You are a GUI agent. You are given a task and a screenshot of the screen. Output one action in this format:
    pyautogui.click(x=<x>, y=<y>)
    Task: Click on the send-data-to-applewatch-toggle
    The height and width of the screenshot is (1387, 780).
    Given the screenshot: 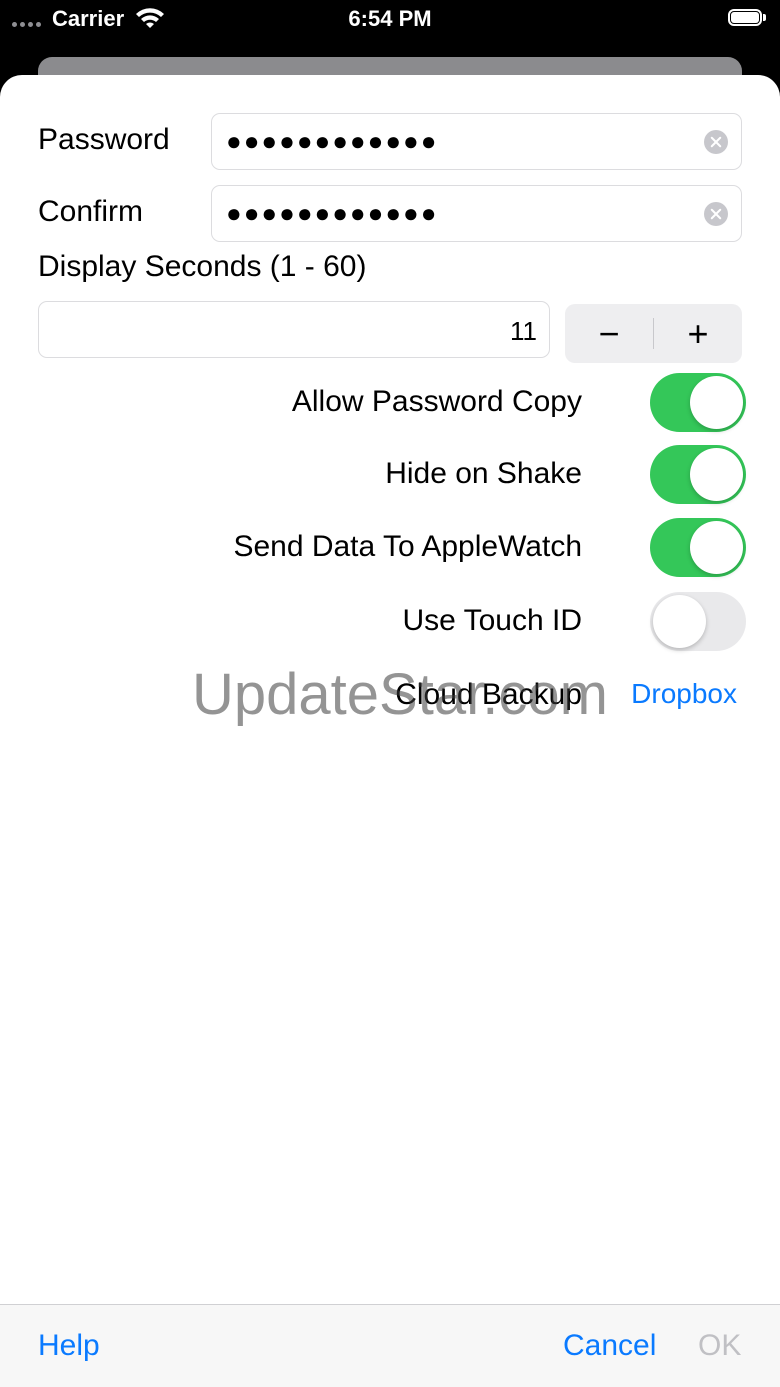 What is the action you would take?
    pyautogui.click(x=698, y=547)
    